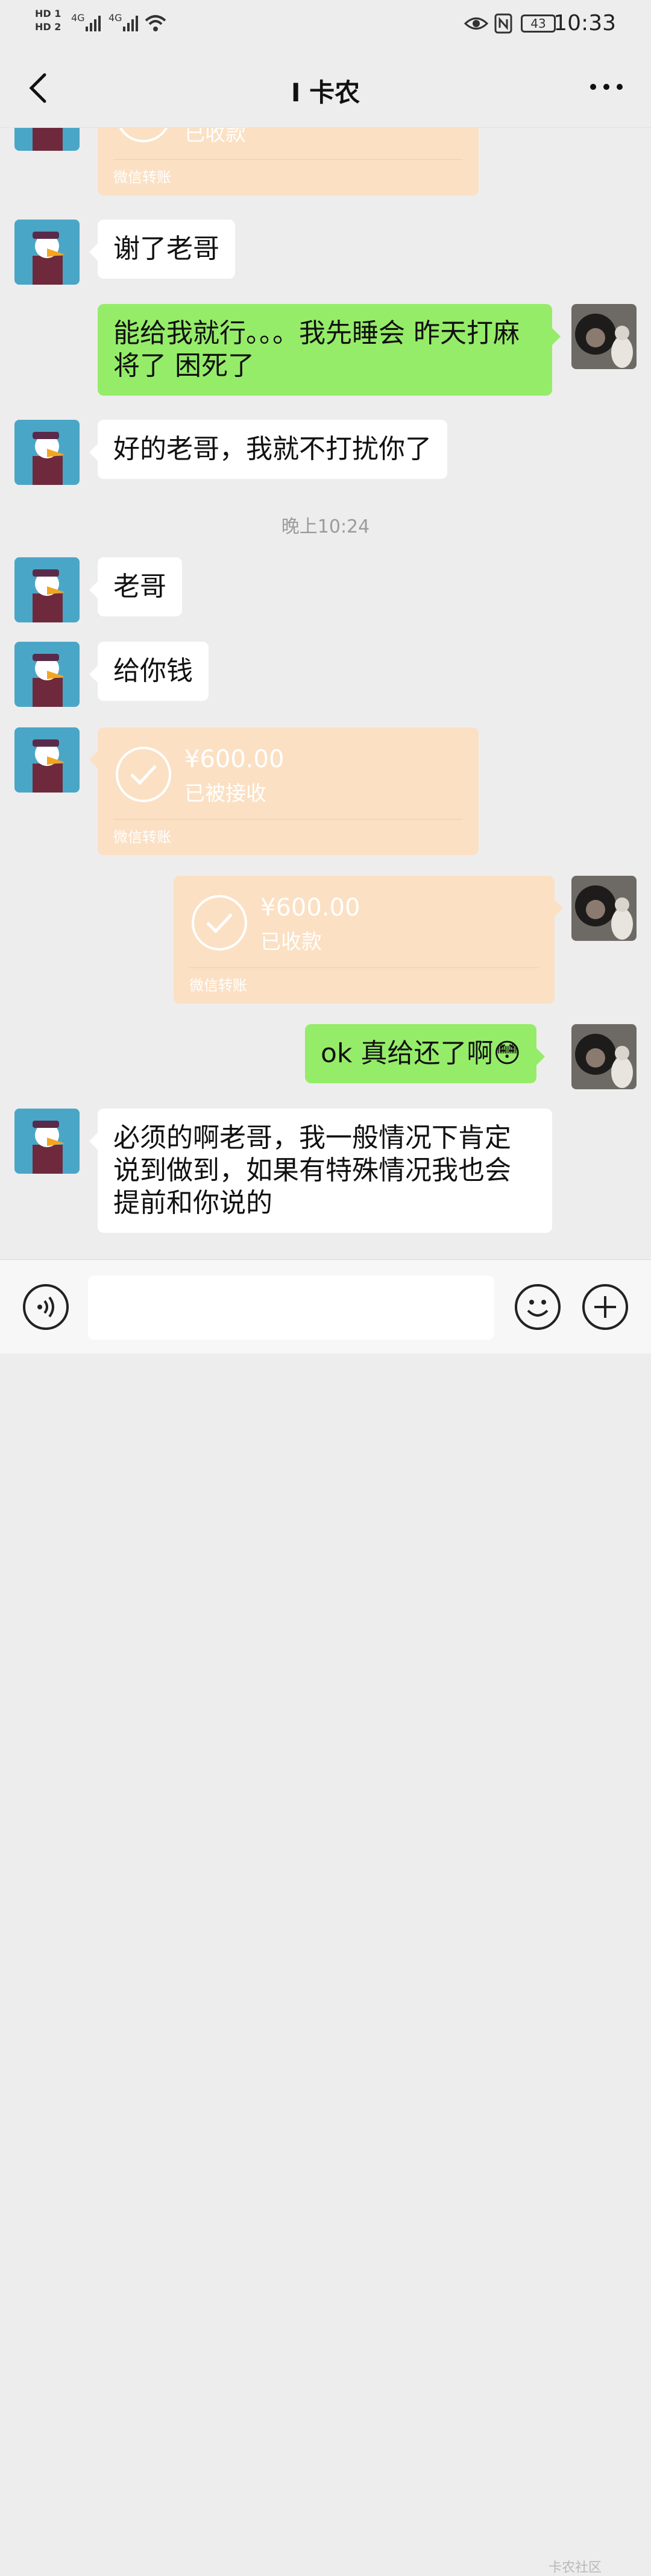 The height and width of the screenshot is (2576, 651). What do you see at coordinates (325, 526) in the screenshot?
I see `timestamp: 晚上10:24` at bounding box center [325, 526].